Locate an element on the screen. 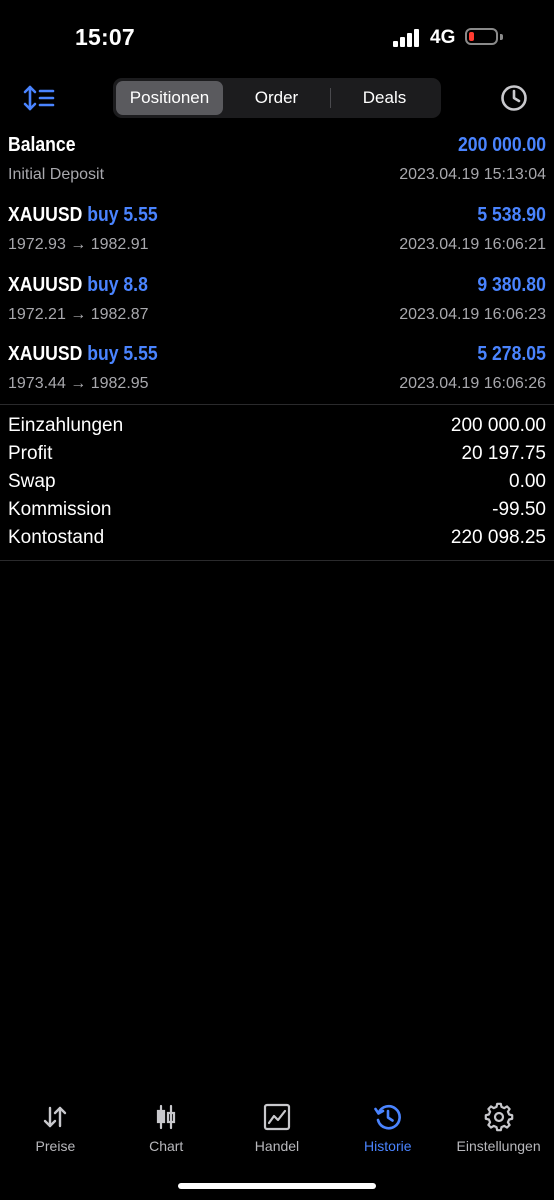 The image size is (554, 1200). summary-row: Einzahlungen 200 000.00 is located at coordinates (277, 429).